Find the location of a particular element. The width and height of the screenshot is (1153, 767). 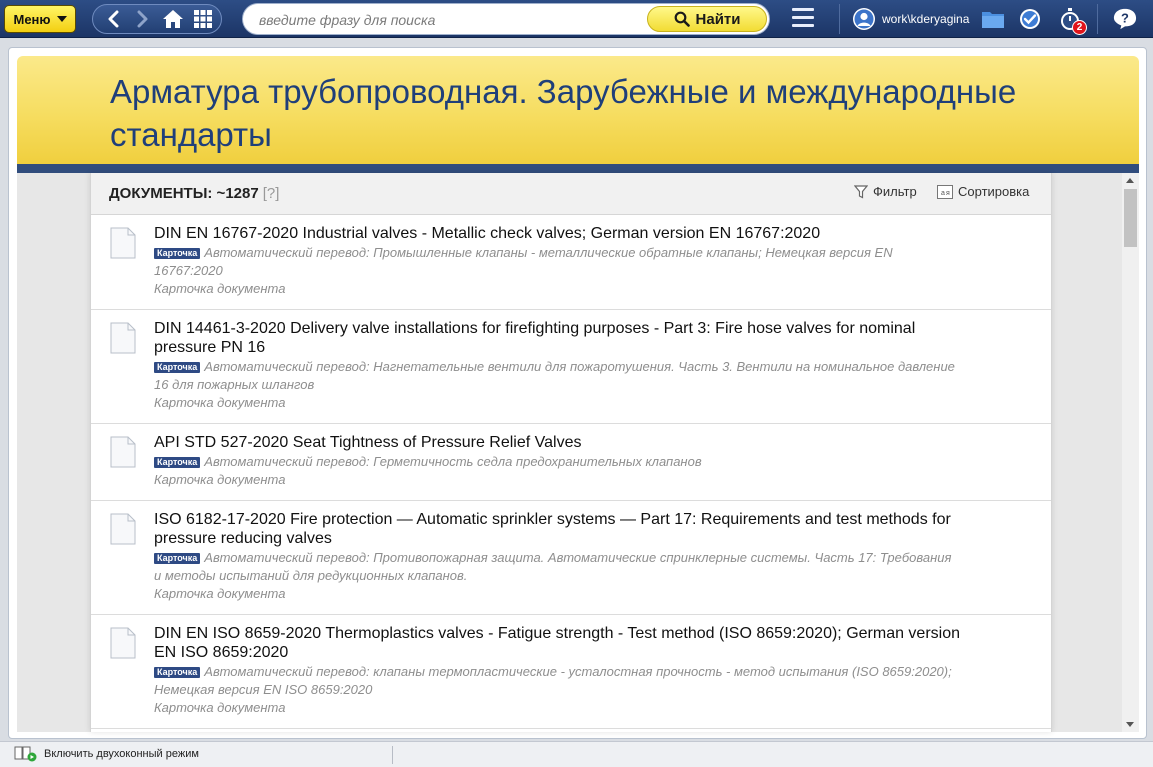

home-icon is located at coordinates (173, 19).